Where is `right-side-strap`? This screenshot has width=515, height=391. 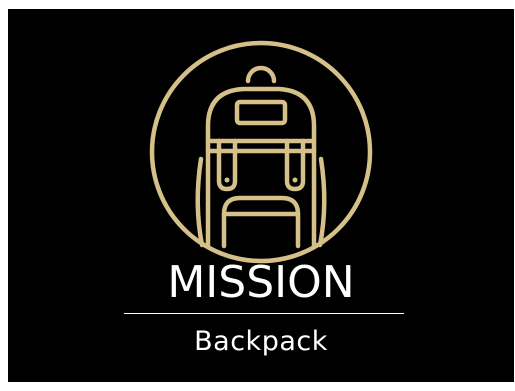
right-side-strap is located at coordinates (322, 202).